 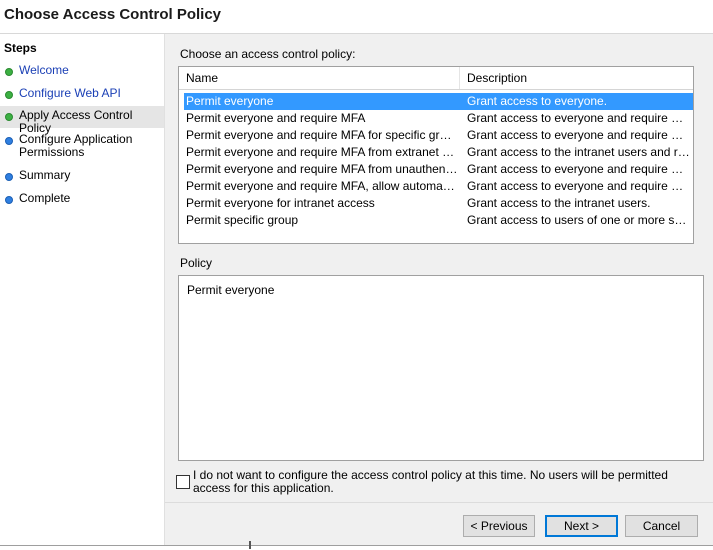 What do you see at coordinates (44, 70) in the screenshot?
I see `step-label: Welcome` at bounding box center [44, 70].